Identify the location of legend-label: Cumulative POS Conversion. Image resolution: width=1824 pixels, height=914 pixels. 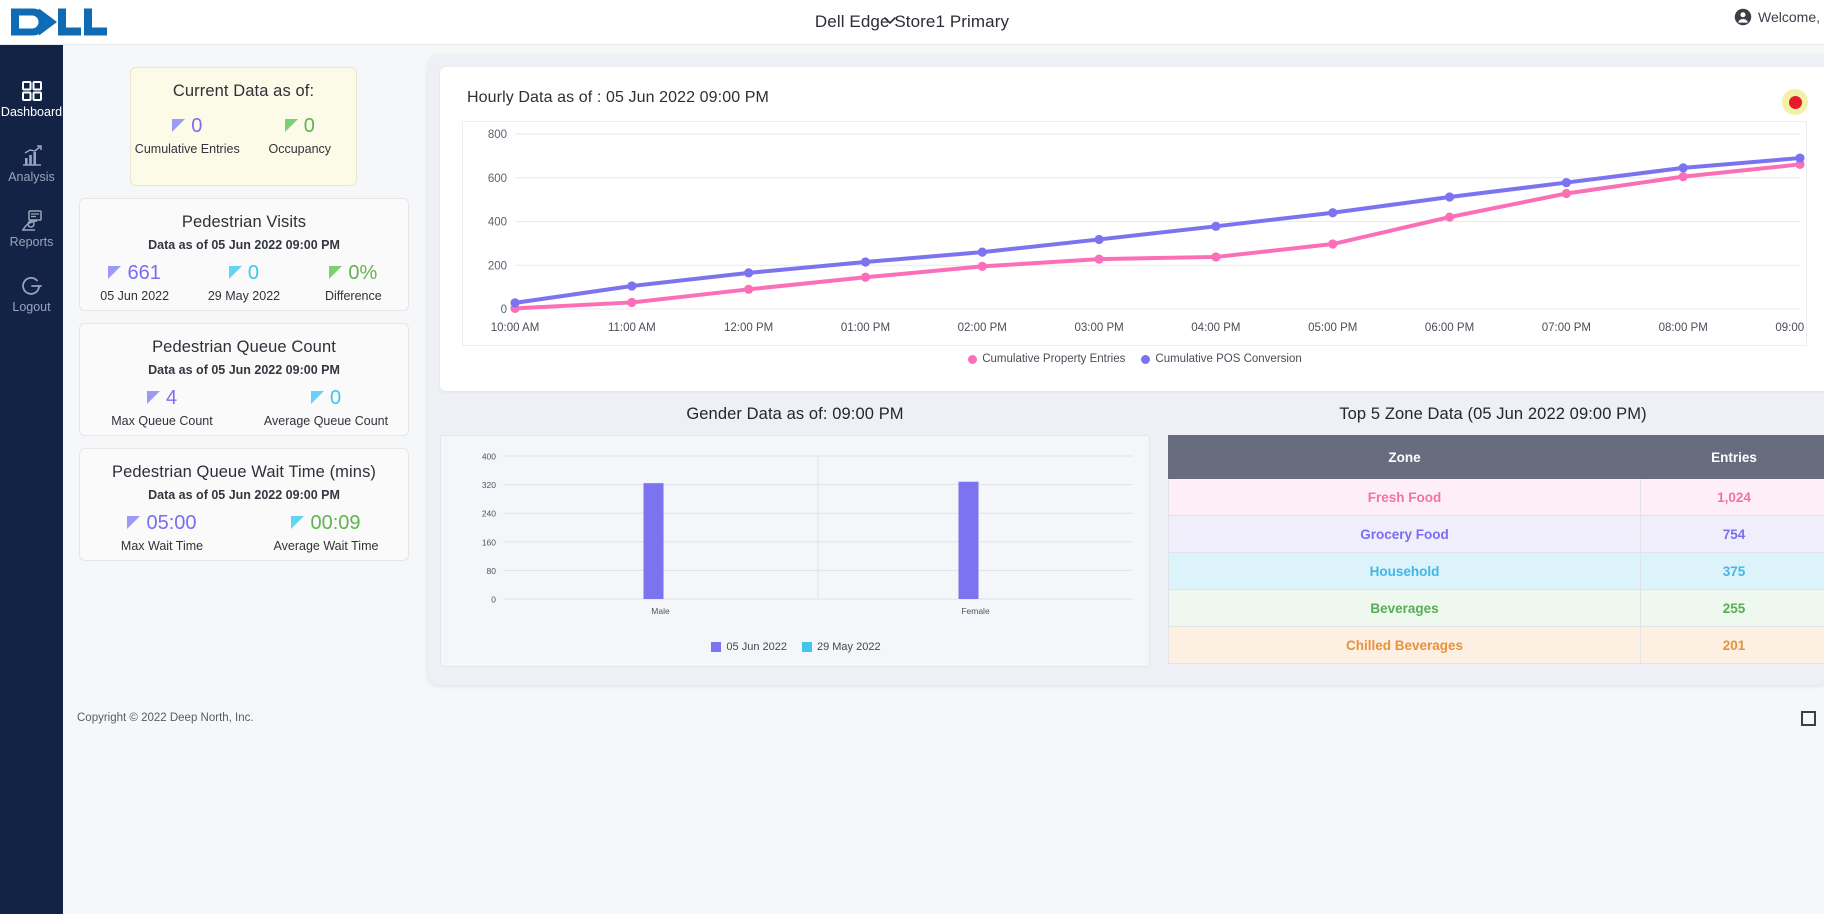
(1228, 359).